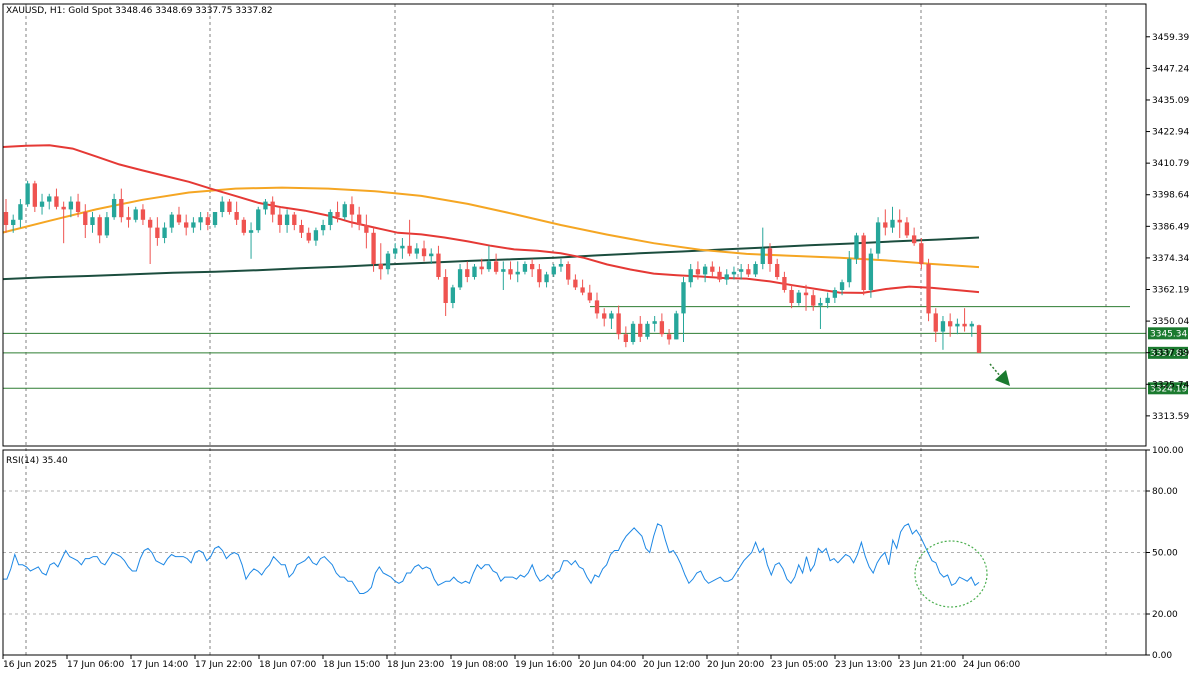 This screenshot has width=1200, height=675. What do you see at coordinates (479, 665) in the screenshot?
I see `time-tick-label: 19 Jun 08:00` at bounding box center [479, 665].